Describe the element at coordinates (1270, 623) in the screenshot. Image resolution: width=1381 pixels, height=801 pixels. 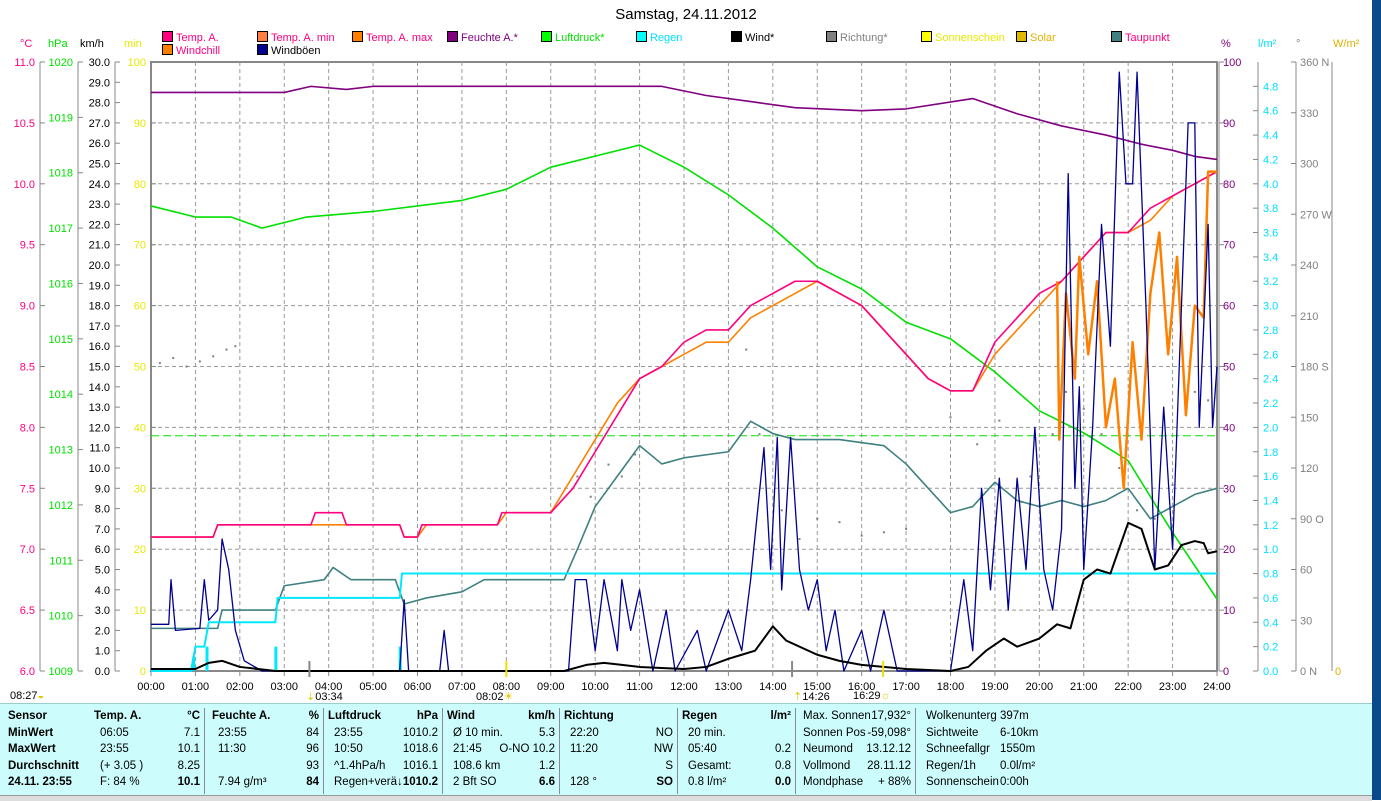
I see `axis-label-rain: 0.4` at that location.